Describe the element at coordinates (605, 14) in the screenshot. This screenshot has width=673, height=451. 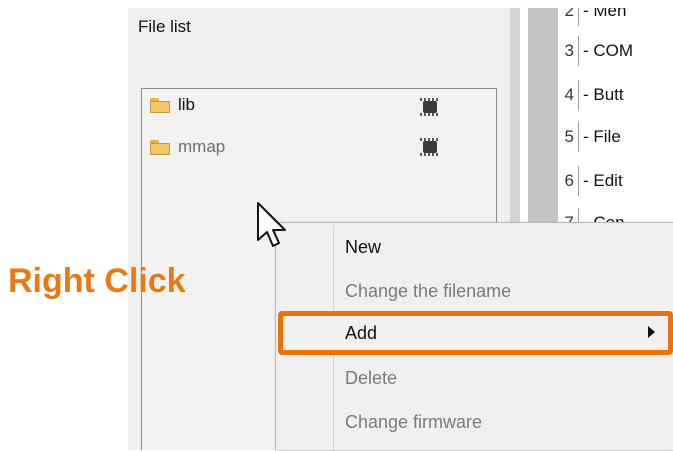
I see `line-text: - Men` at that location.